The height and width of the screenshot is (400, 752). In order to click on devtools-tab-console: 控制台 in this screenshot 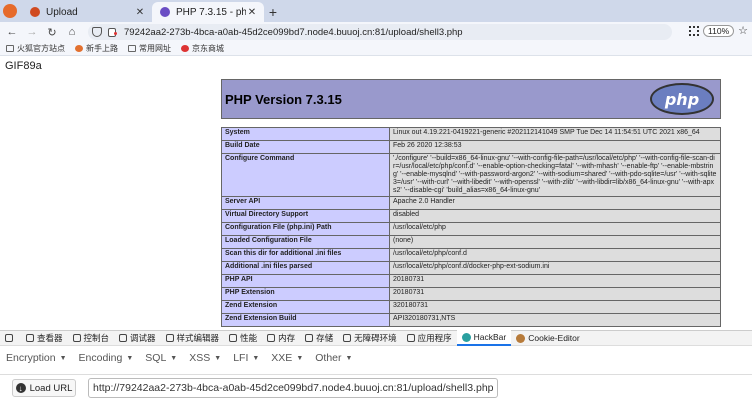, I will do `click(91, 338)`.